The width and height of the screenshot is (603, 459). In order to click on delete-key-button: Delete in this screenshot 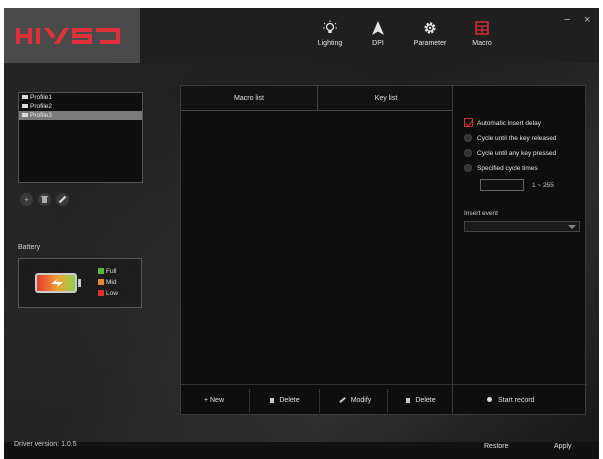, I will do `click(421, 401)`.